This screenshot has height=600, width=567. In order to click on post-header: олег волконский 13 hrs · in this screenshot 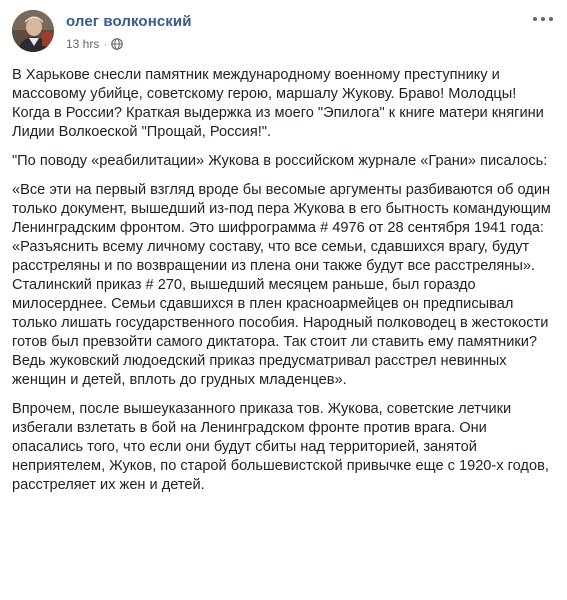, I will do `click(283, 32)`.